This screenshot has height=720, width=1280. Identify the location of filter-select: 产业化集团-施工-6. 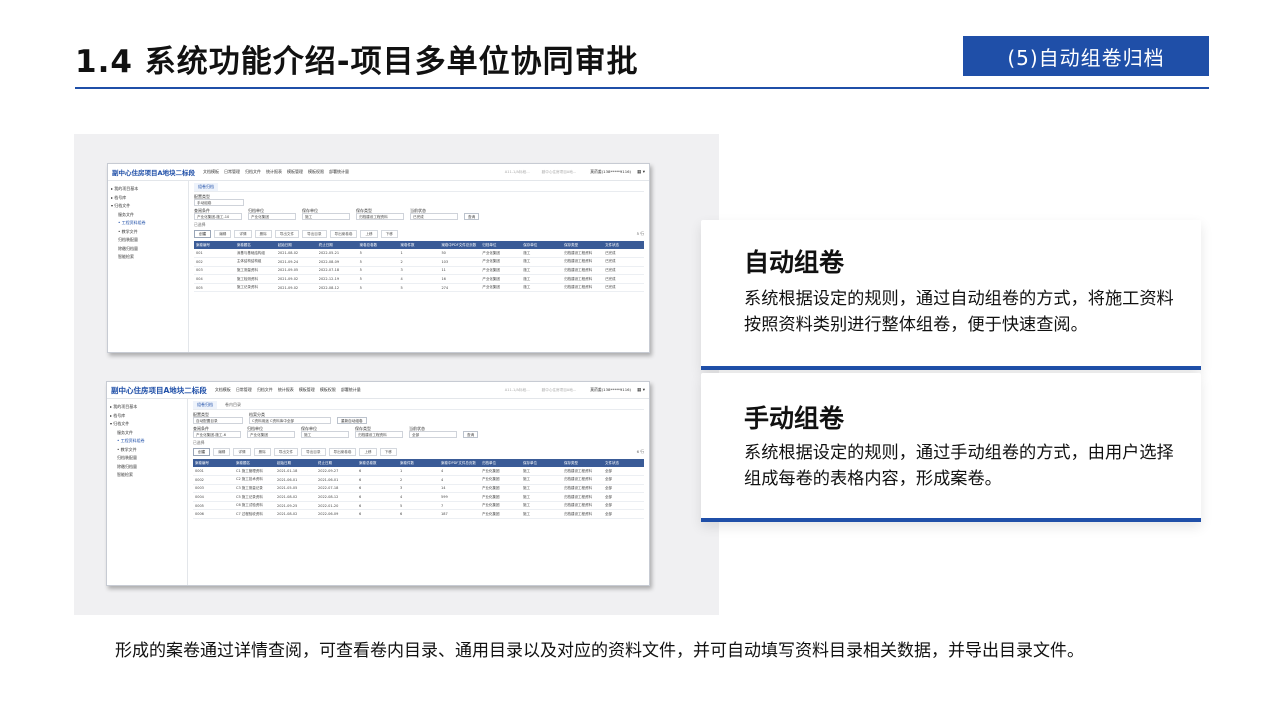
(217, 434).